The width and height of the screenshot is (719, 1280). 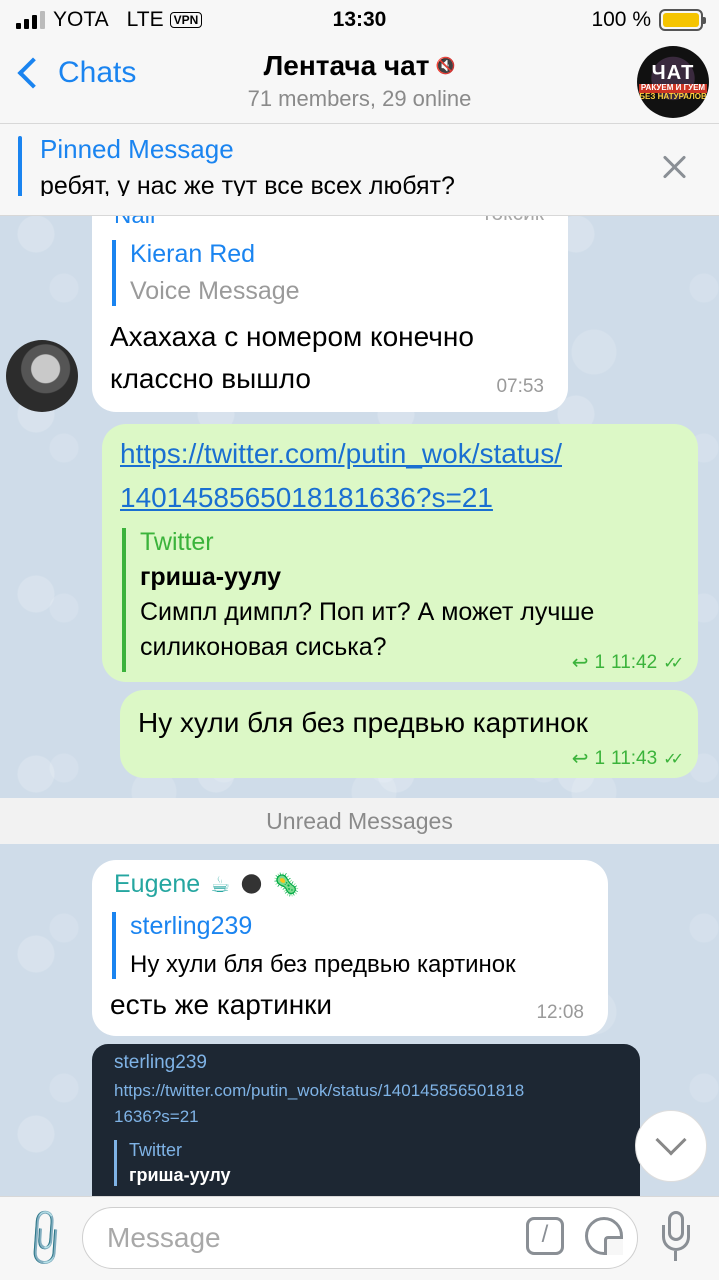 What do you see at coordinates (210, 378) in the screenshot?
I see `message-text-line-2: классно вышло` at bounding box center [210, 378].